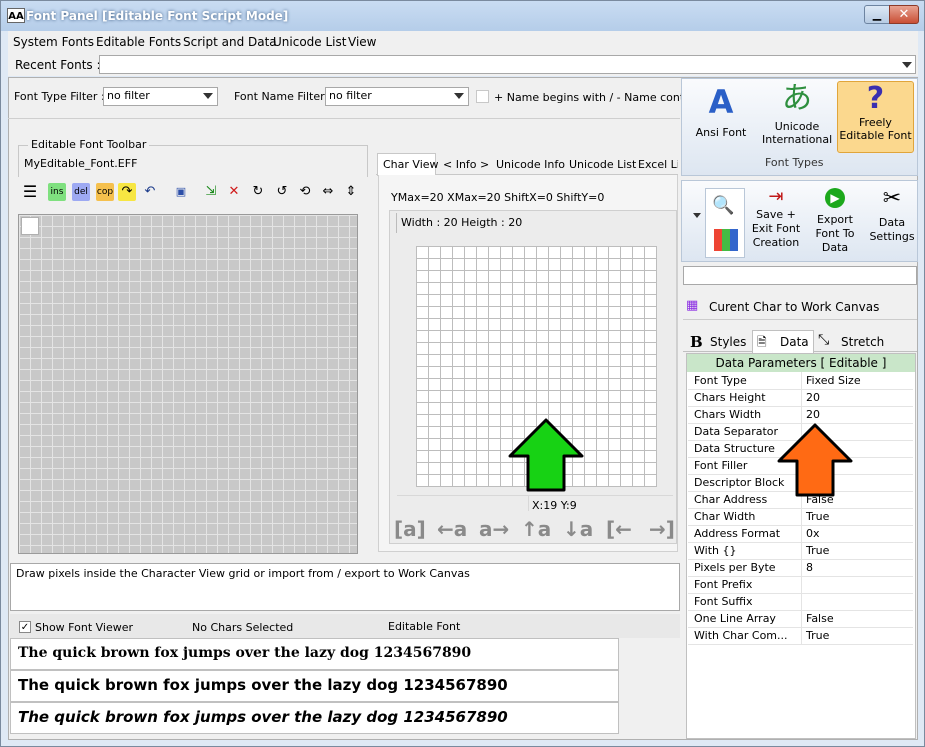 This screenshot has height=747, width=925. I want to click on recent-fonts-combo, so click(507, 64).